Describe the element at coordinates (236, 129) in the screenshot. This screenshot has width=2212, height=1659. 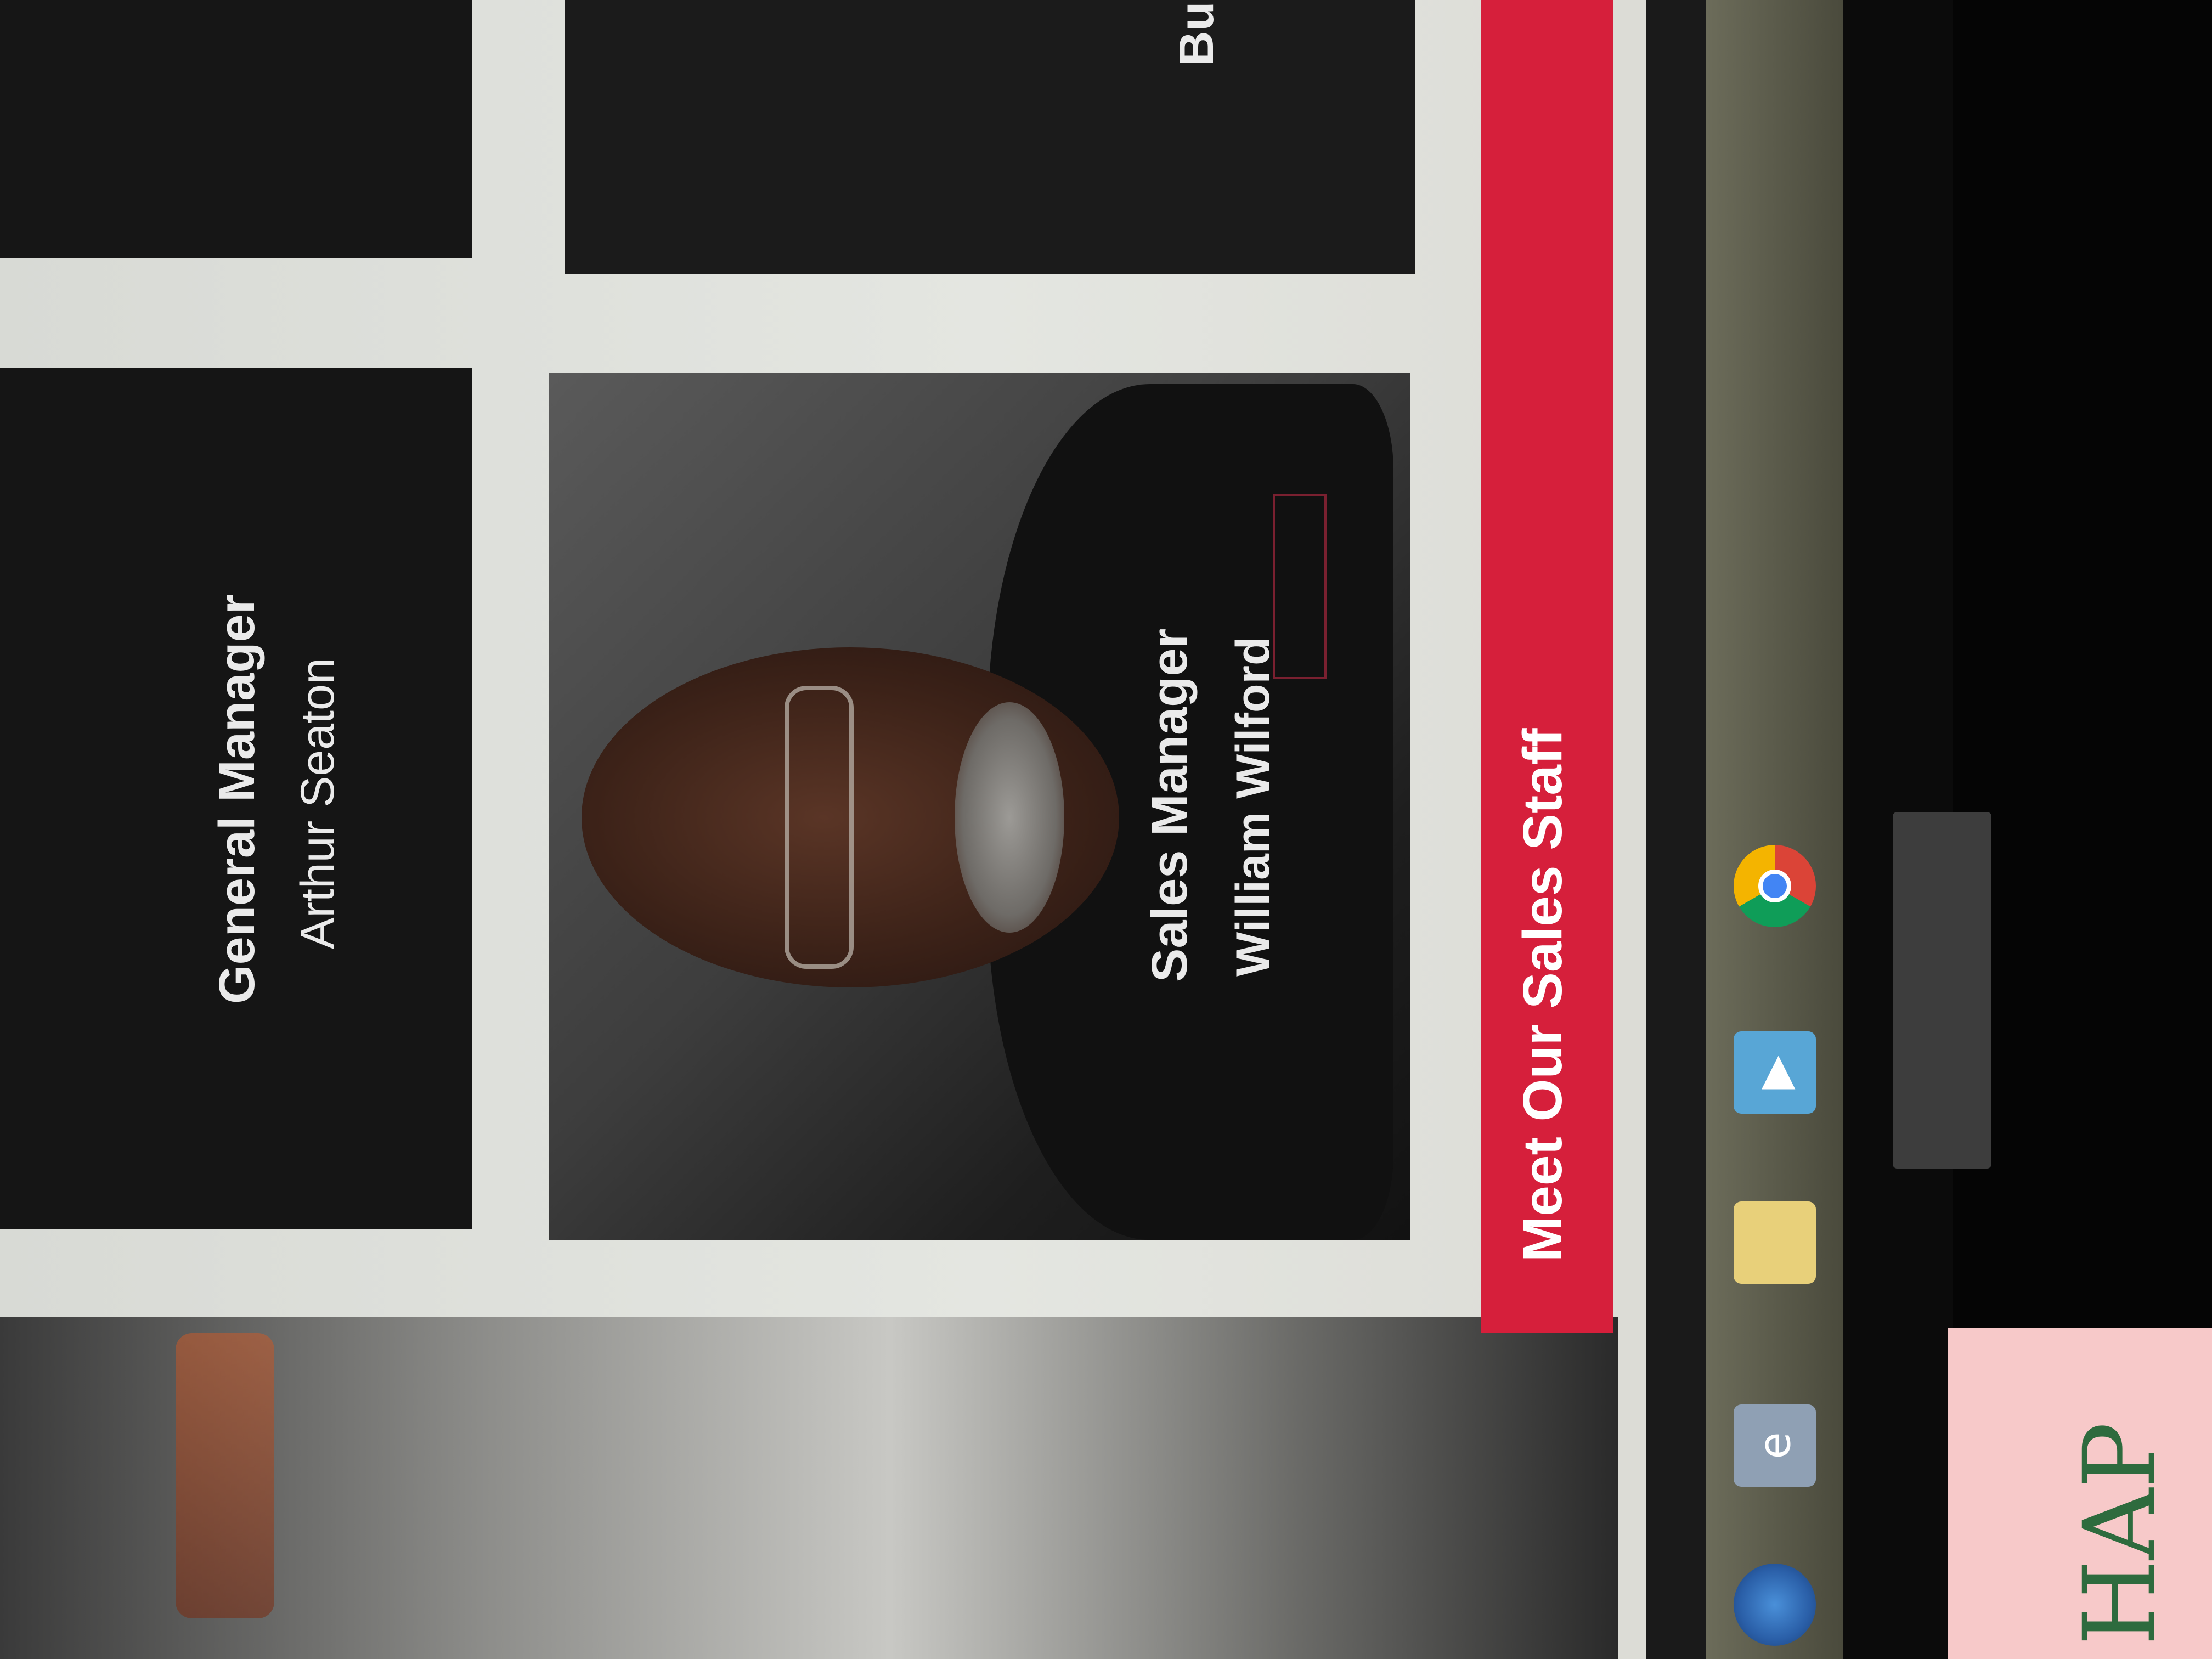
I see `staff-card-top-left` at that location.